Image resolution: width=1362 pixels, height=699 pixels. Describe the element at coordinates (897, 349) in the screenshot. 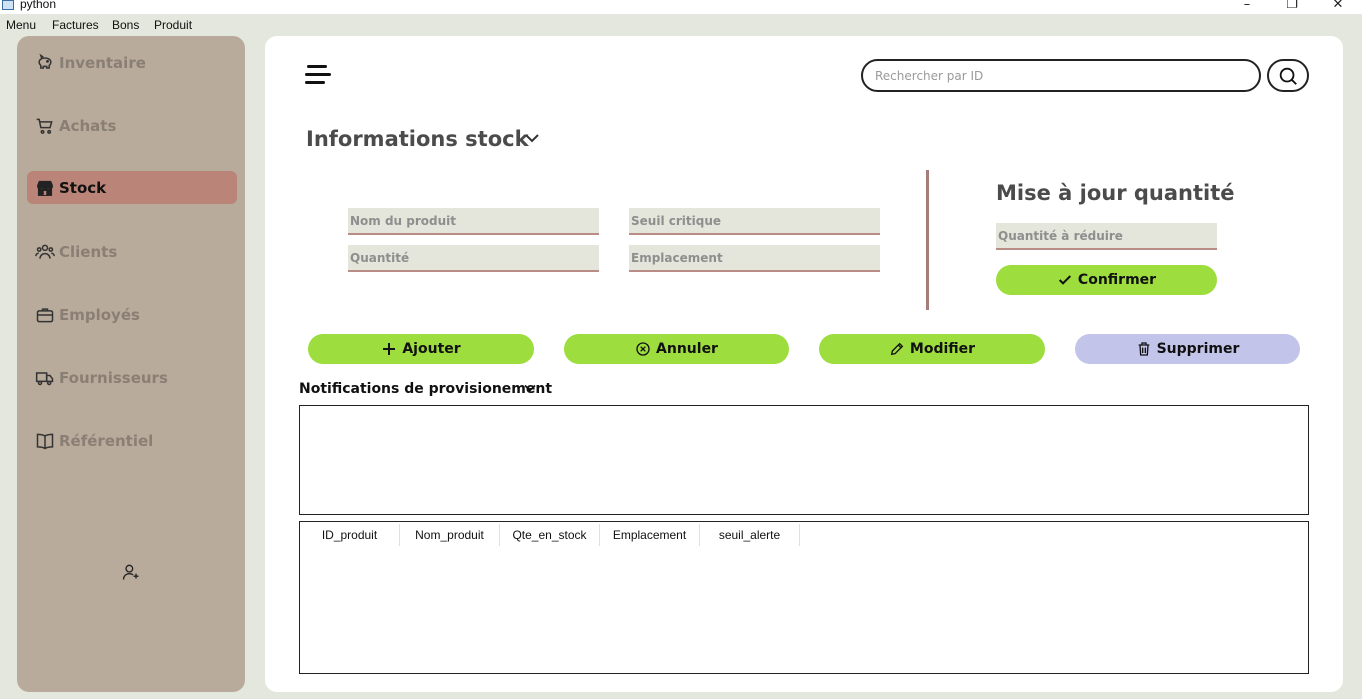

I see `pencil-icon` at that location.